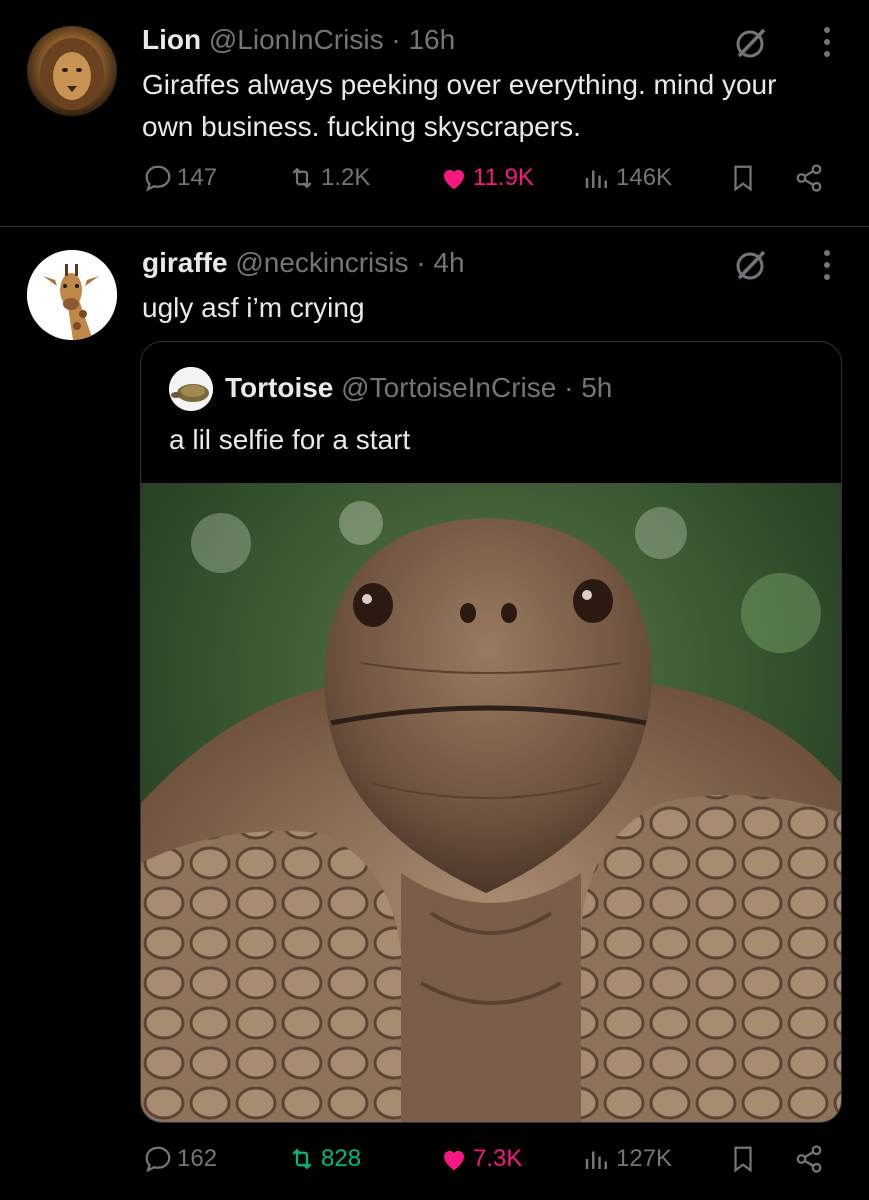  I want to click on like-count: 11.9K, so click(503, 177).